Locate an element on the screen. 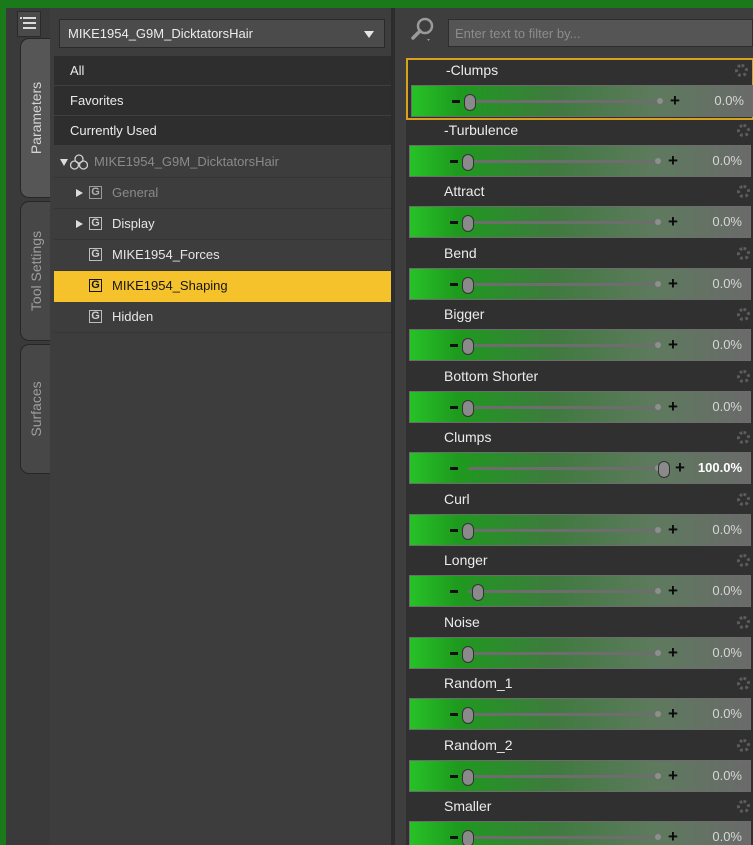 The image size is (753, 845). parameter-row: Clumps +100.0% is located at coordinates (579, 458).